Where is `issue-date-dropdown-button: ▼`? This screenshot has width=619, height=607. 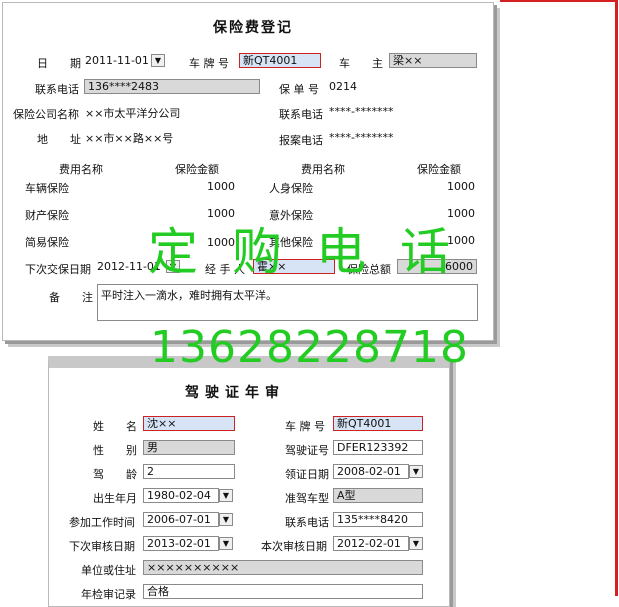
issue-date-dropdown-button: ▼ is located at coordinates (416, 471).